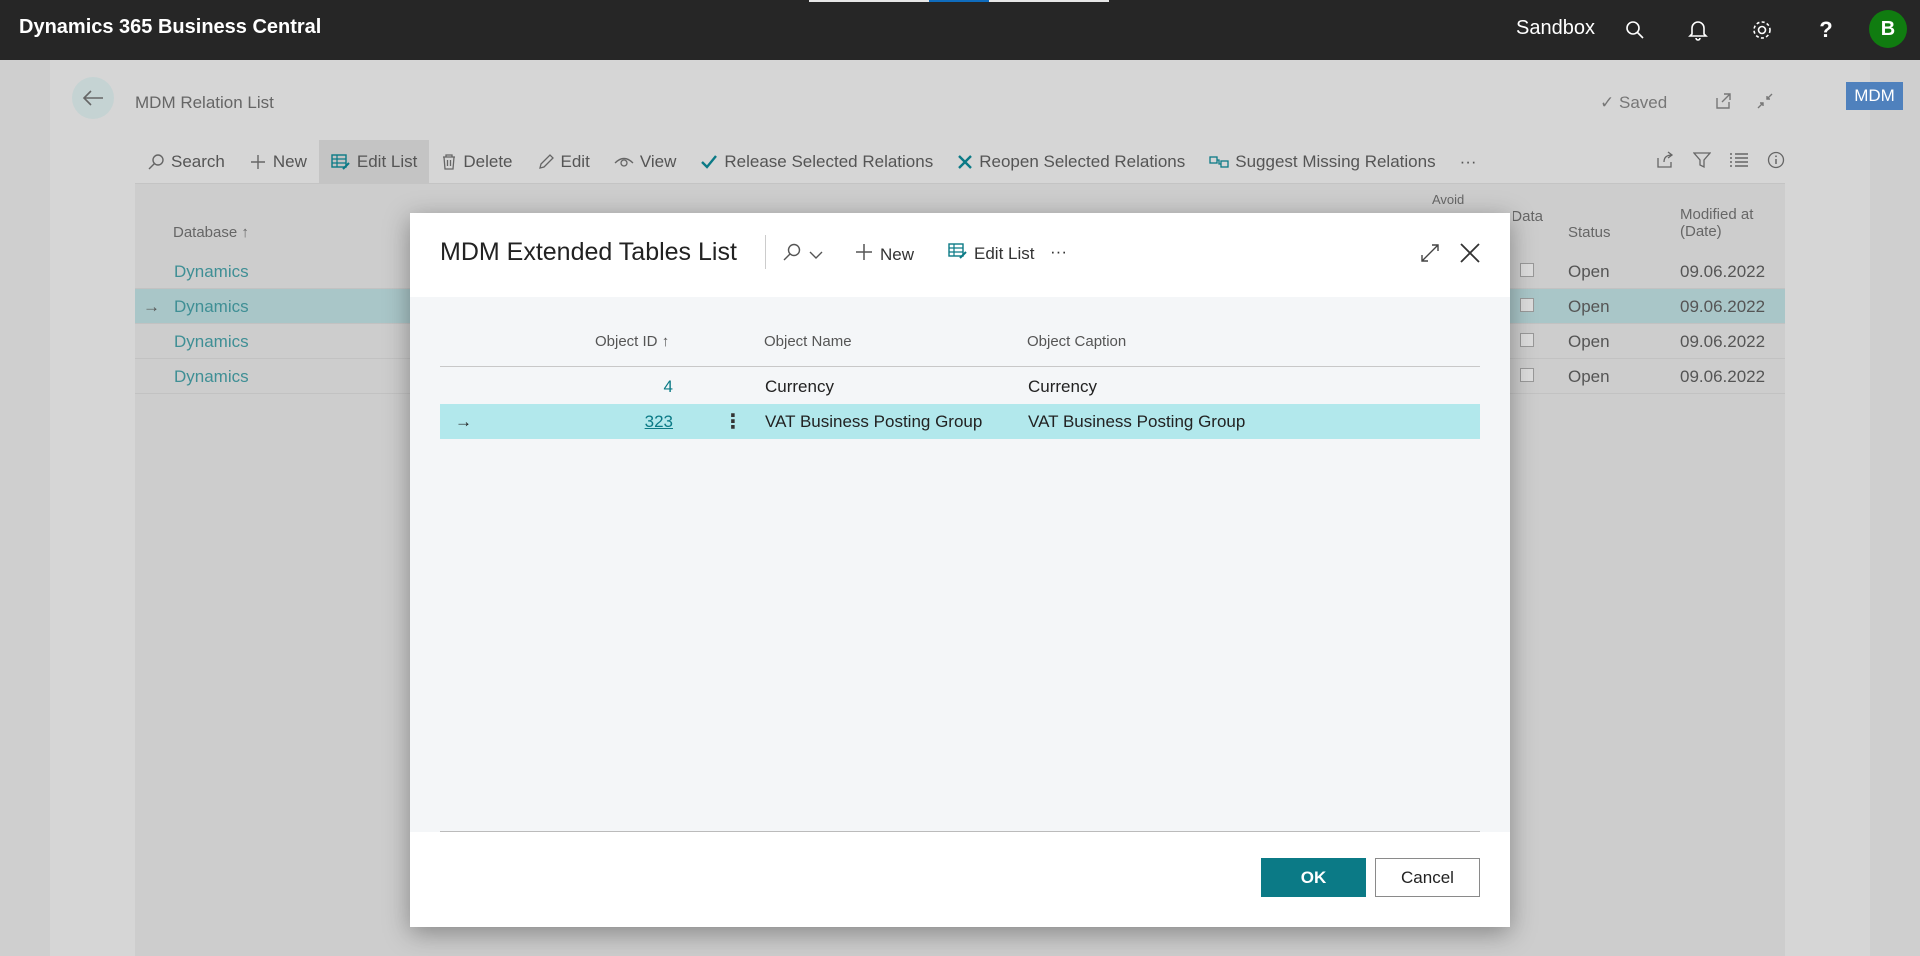 The image size is (1920, 956). I want to click on saved-status: ✓ Saved, so click(1634, 102).